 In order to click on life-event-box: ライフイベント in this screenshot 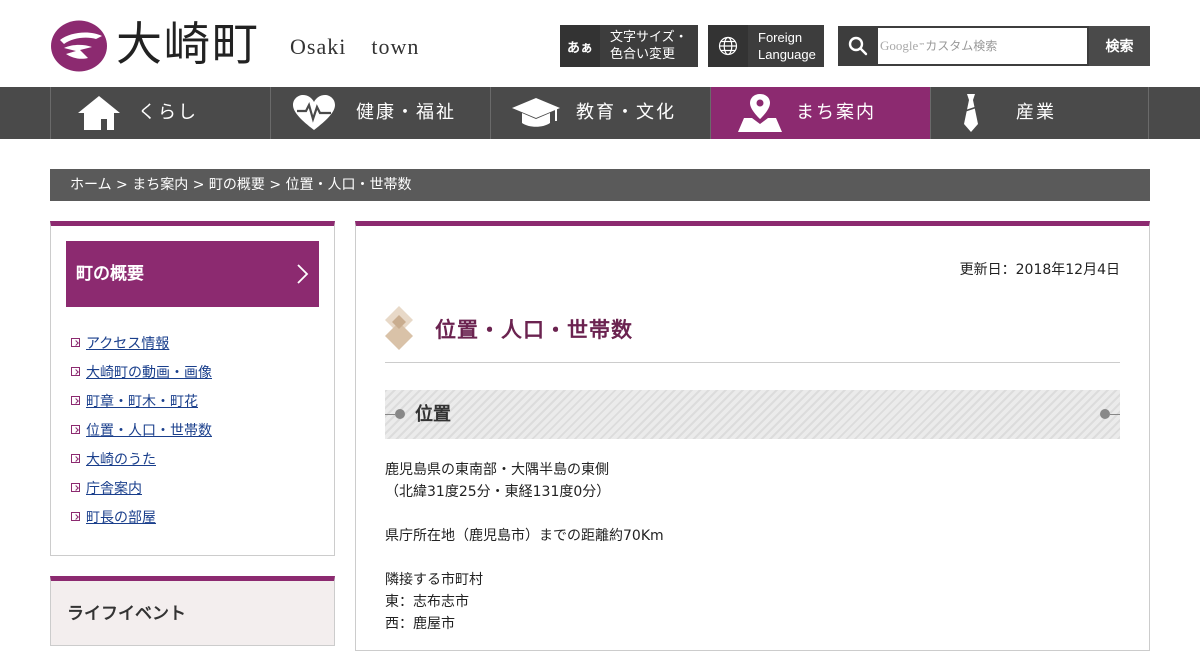, I will do `click(192, 611)`.